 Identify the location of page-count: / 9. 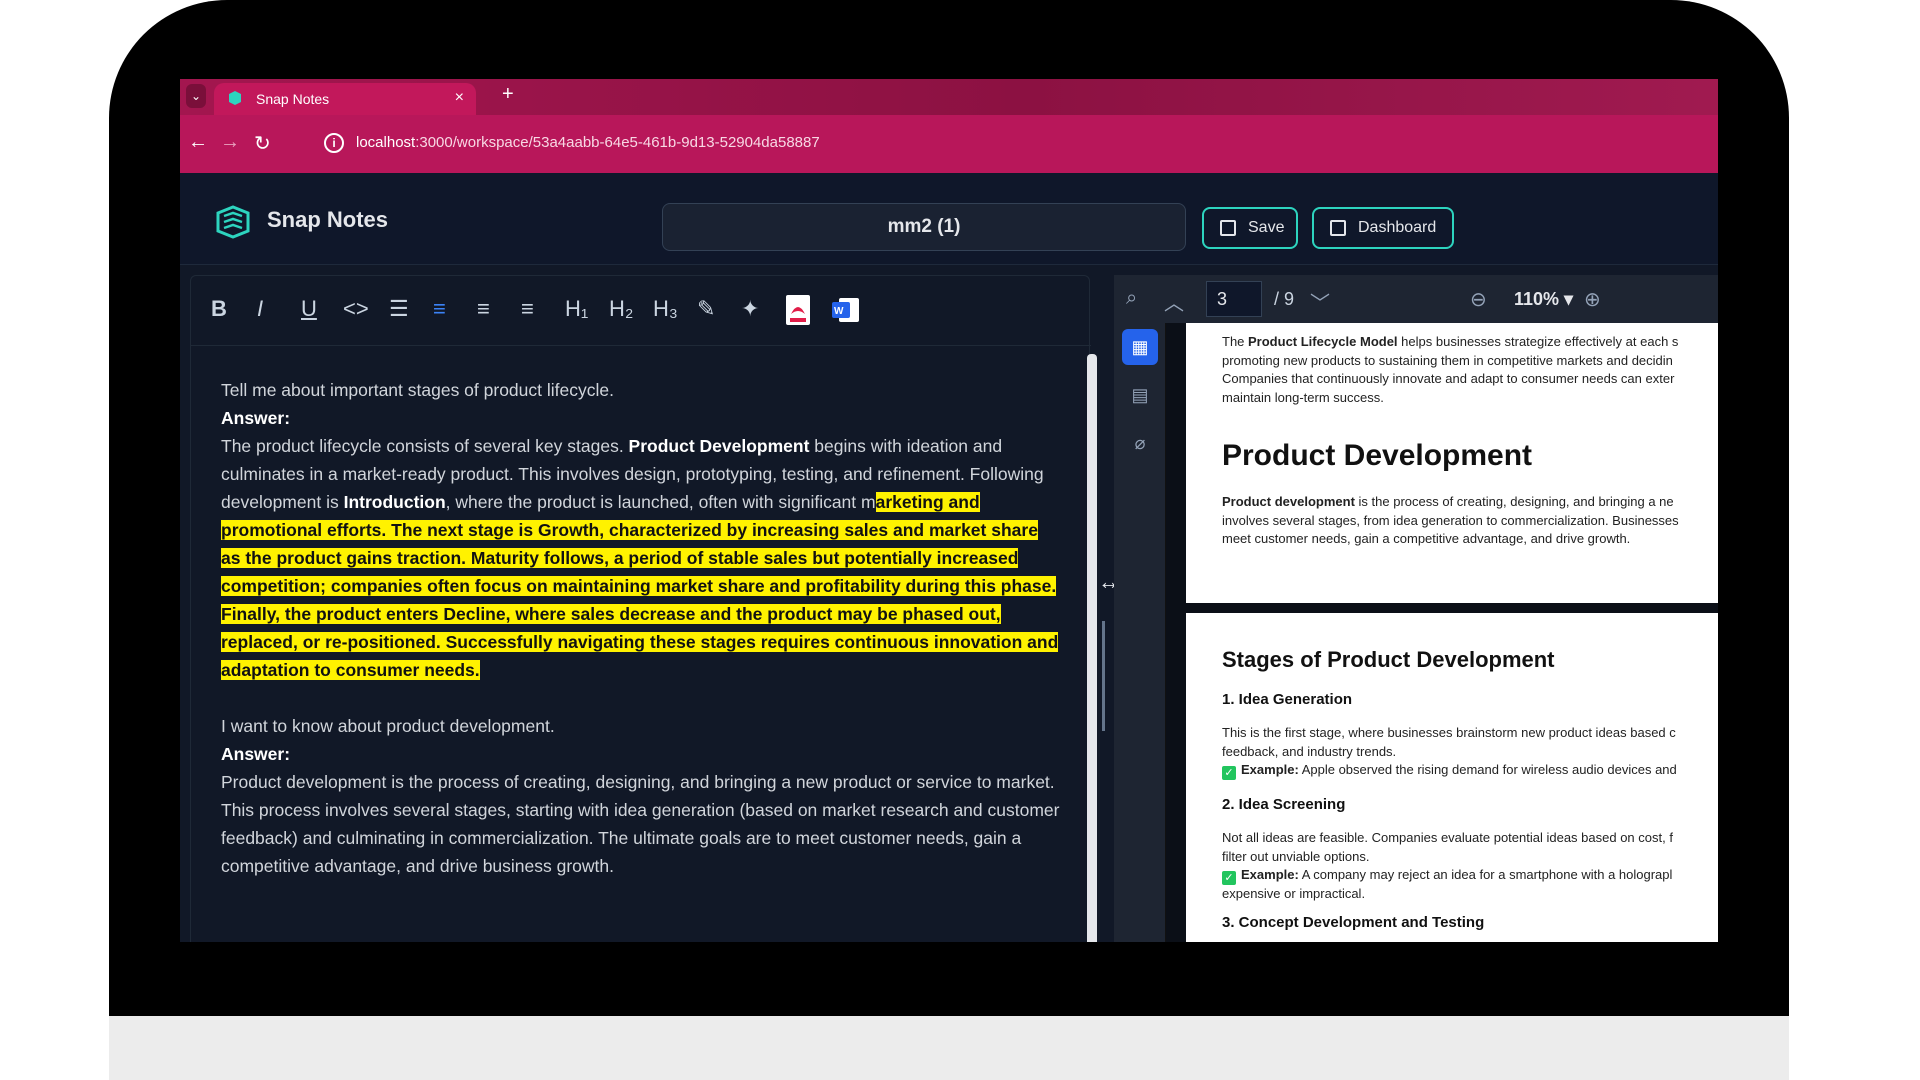
(1284, 299).